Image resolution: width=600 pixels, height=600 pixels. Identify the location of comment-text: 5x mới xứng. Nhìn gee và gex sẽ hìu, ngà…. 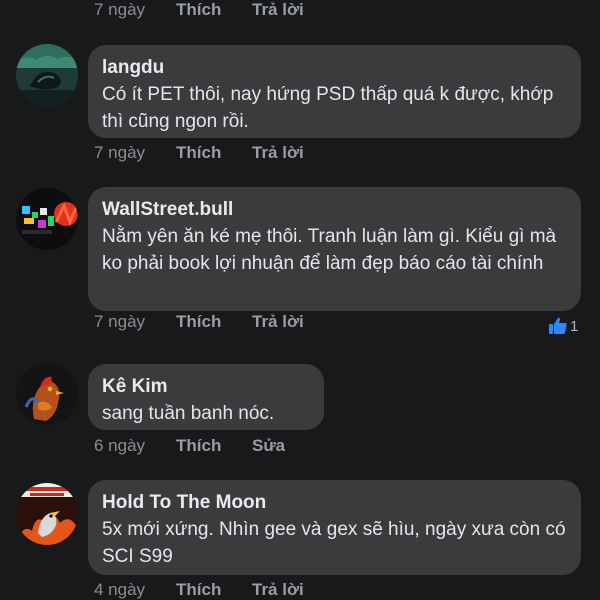
(334, 543).